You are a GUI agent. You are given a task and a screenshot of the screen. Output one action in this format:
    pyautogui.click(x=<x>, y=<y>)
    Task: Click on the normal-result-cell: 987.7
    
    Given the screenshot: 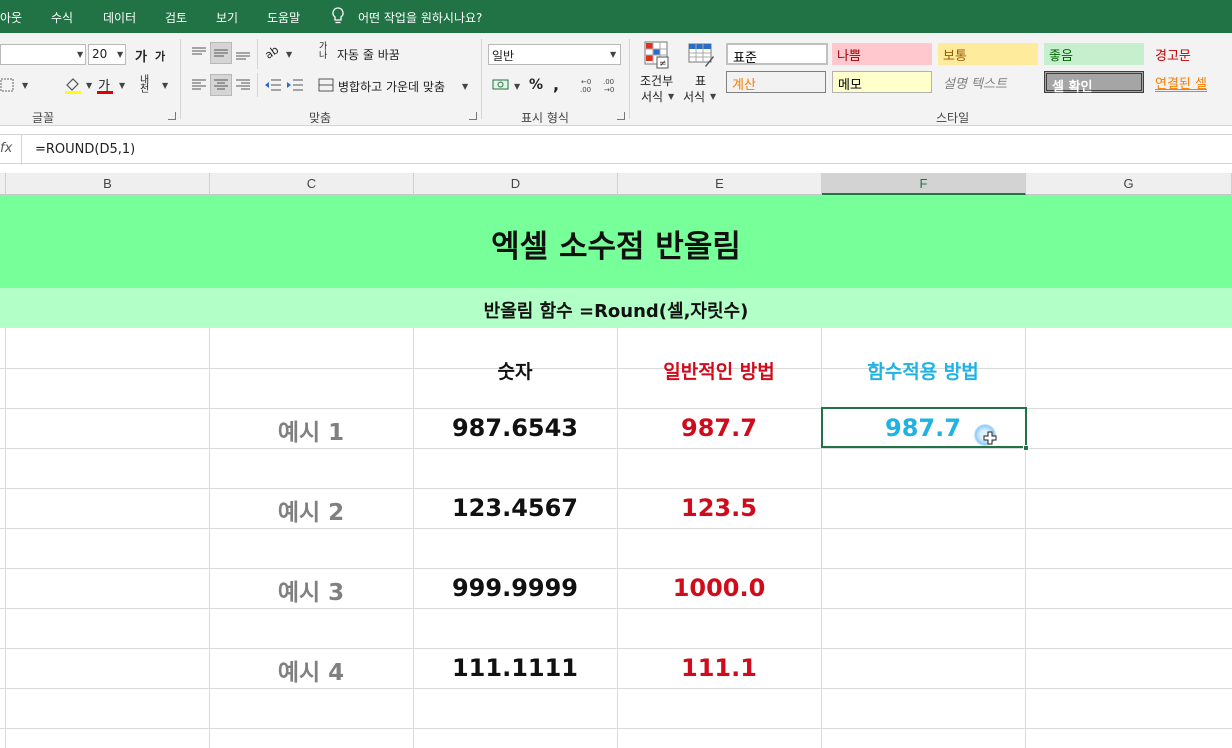 What is the action you would take?
    pyautogui.click(x=719, y=428)
    